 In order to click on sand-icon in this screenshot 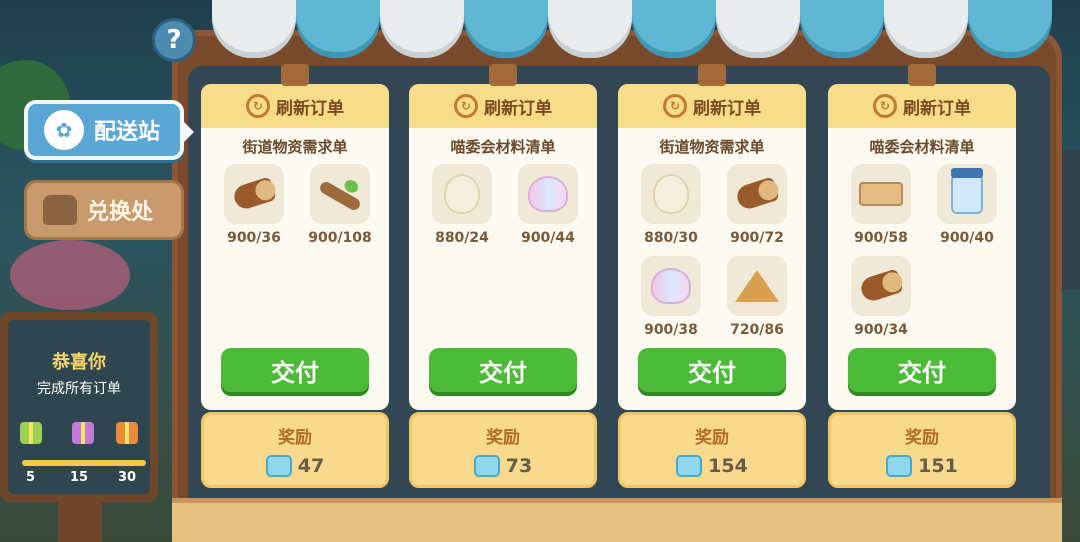, I will do `click(757, 286)`.